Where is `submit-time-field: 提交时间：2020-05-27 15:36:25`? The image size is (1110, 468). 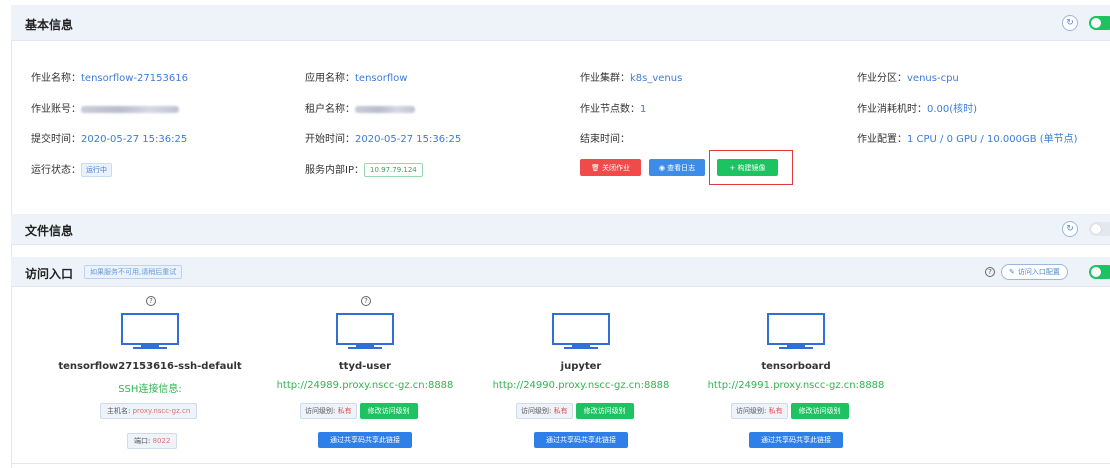
submit-time-field: 提交时间：2020-05-27 15:36:25 is located at coordinates (109, 137).